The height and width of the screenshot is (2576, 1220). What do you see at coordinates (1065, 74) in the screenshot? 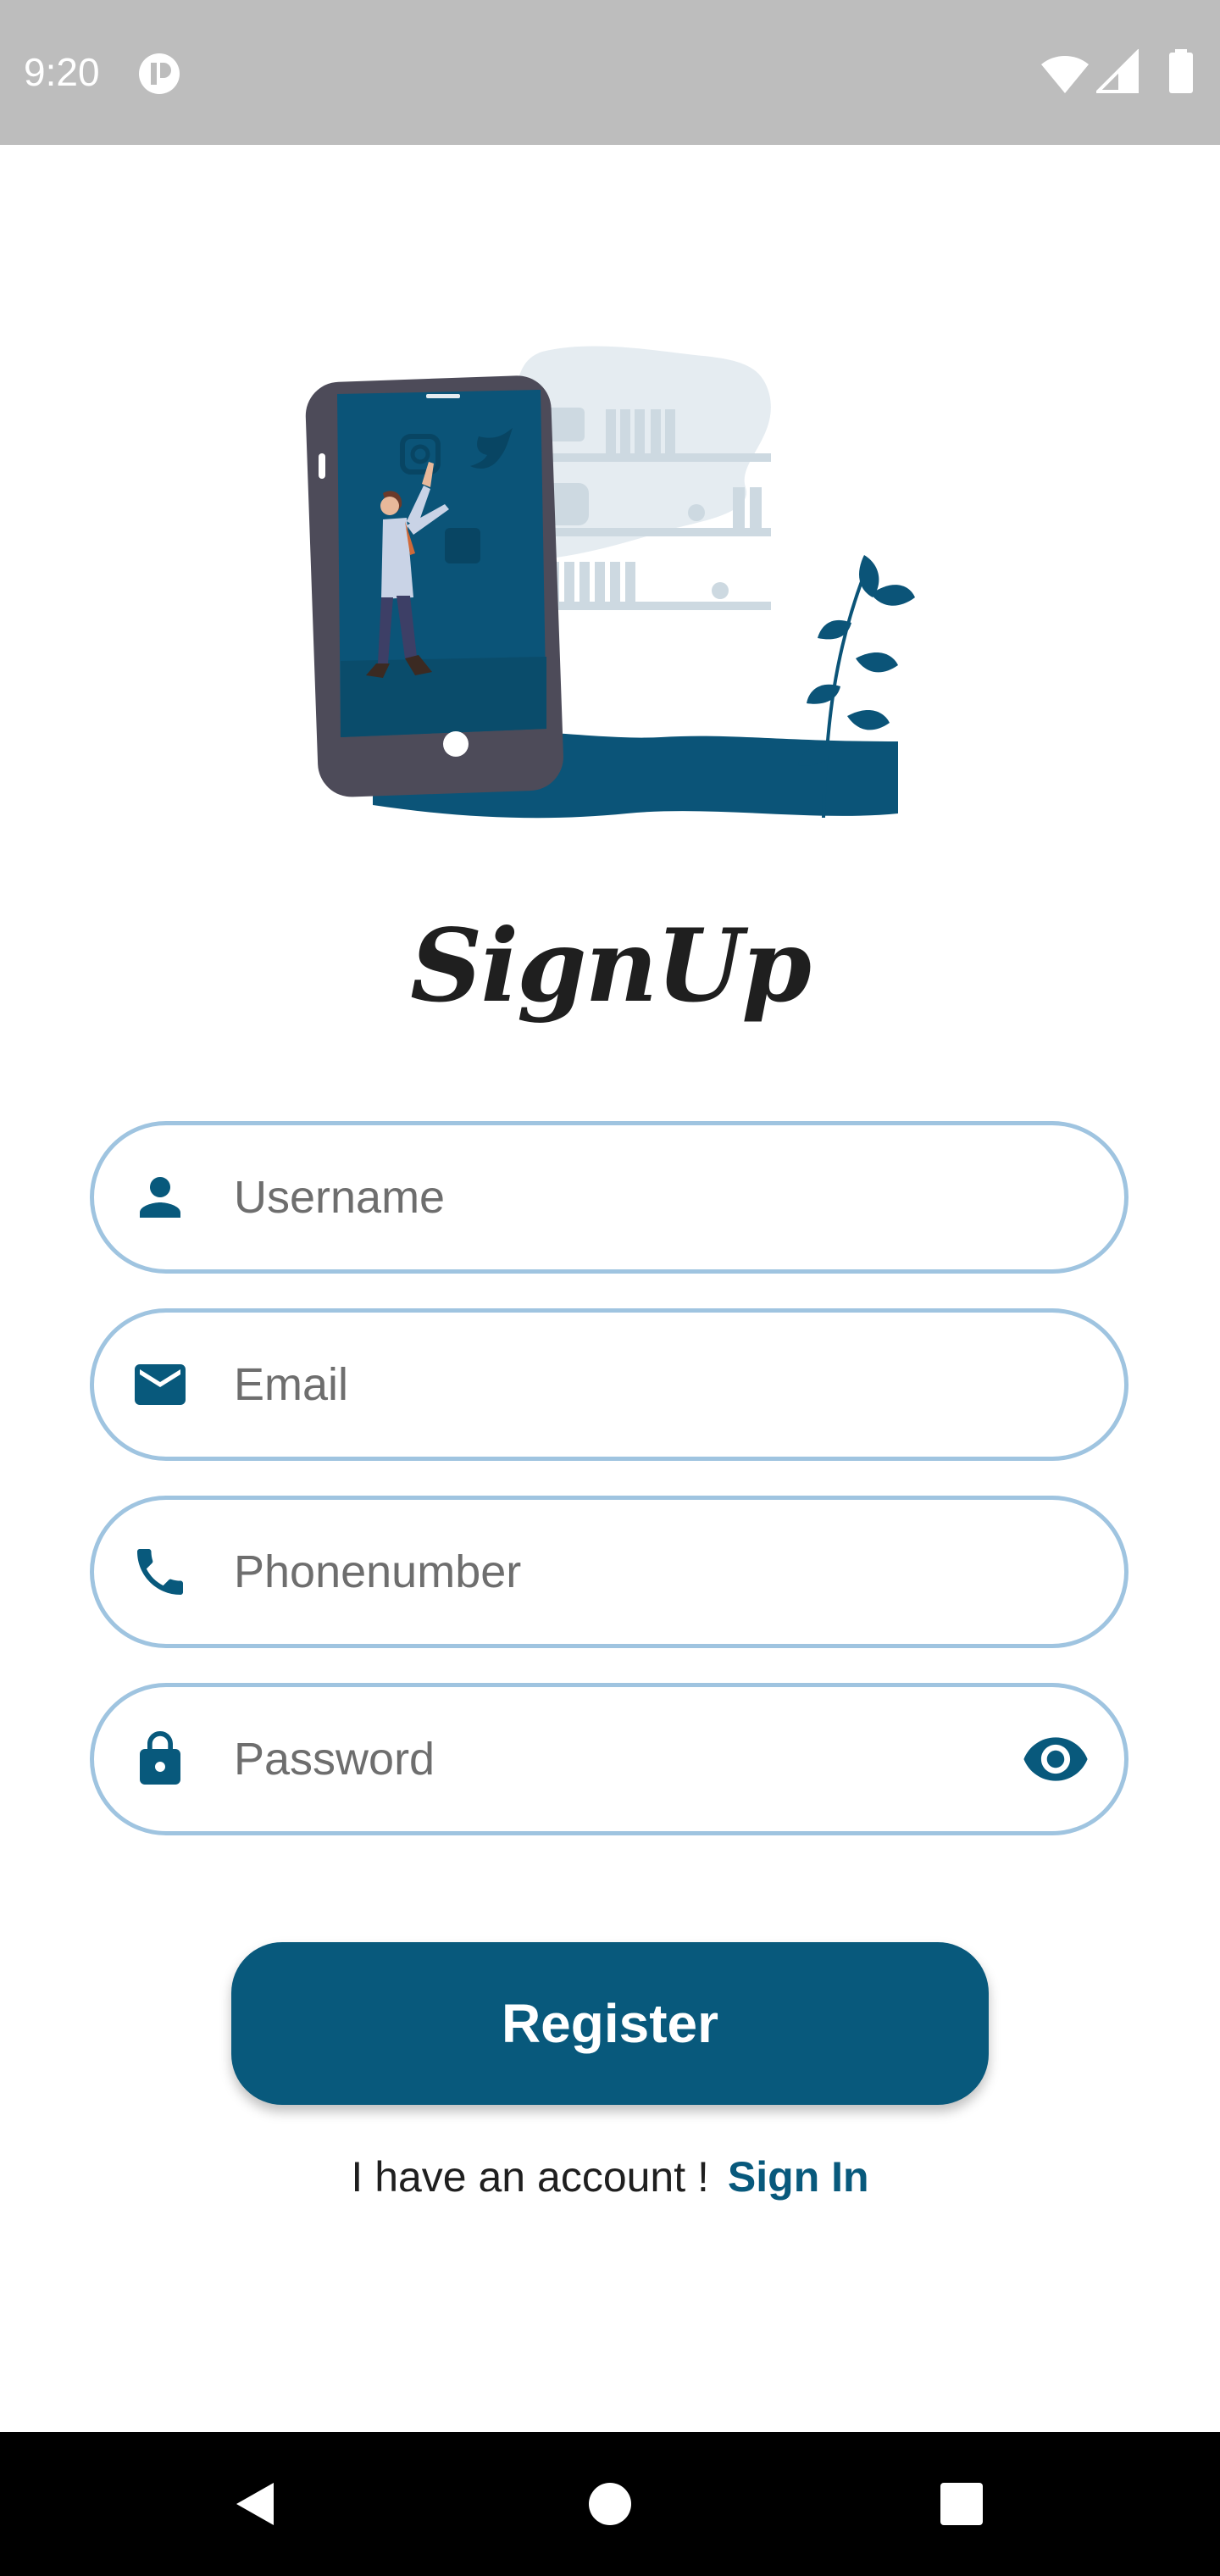
I see `wifi-icon` at bounding box center [1065, 74].